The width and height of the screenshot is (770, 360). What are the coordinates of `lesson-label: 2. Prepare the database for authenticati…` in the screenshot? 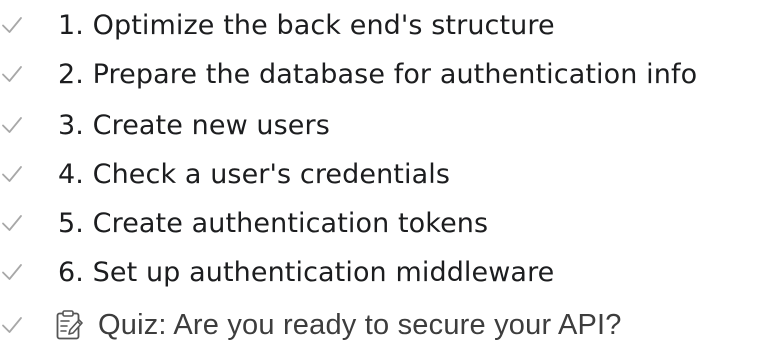 It's located at (378, 74).